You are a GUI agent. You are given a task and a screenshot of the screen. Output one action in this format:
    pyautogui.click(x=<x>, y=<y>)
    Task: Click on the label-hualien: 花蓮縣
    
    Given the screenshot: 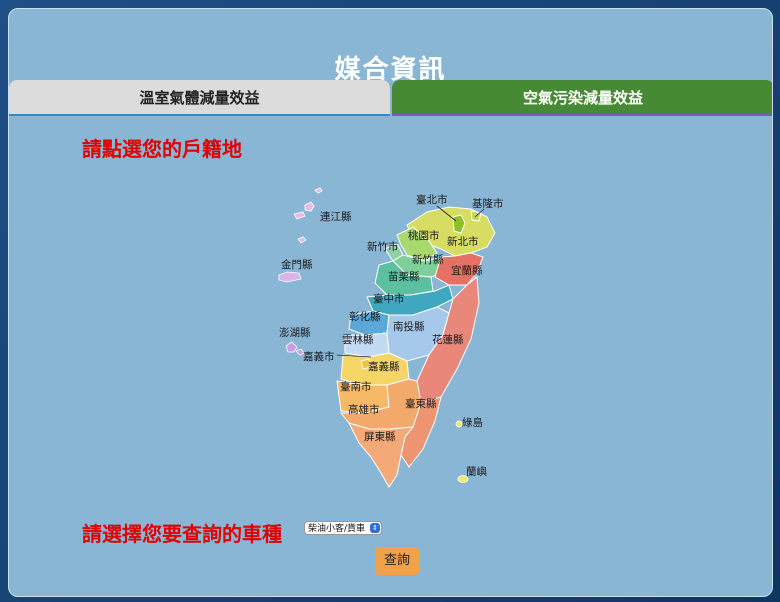 What is the action you would take?
    pyautogui.click(x=448, y=339)
    